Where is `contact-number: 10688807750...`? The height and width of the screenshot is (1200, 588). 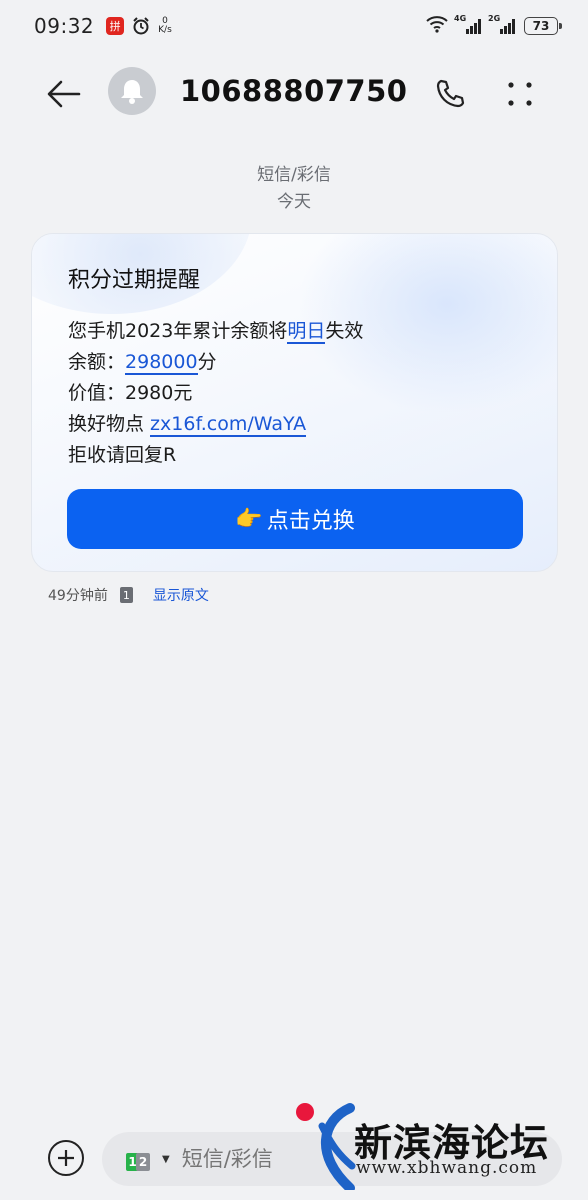 contact-number: 10688807750... is located at coordinates (295, 91).